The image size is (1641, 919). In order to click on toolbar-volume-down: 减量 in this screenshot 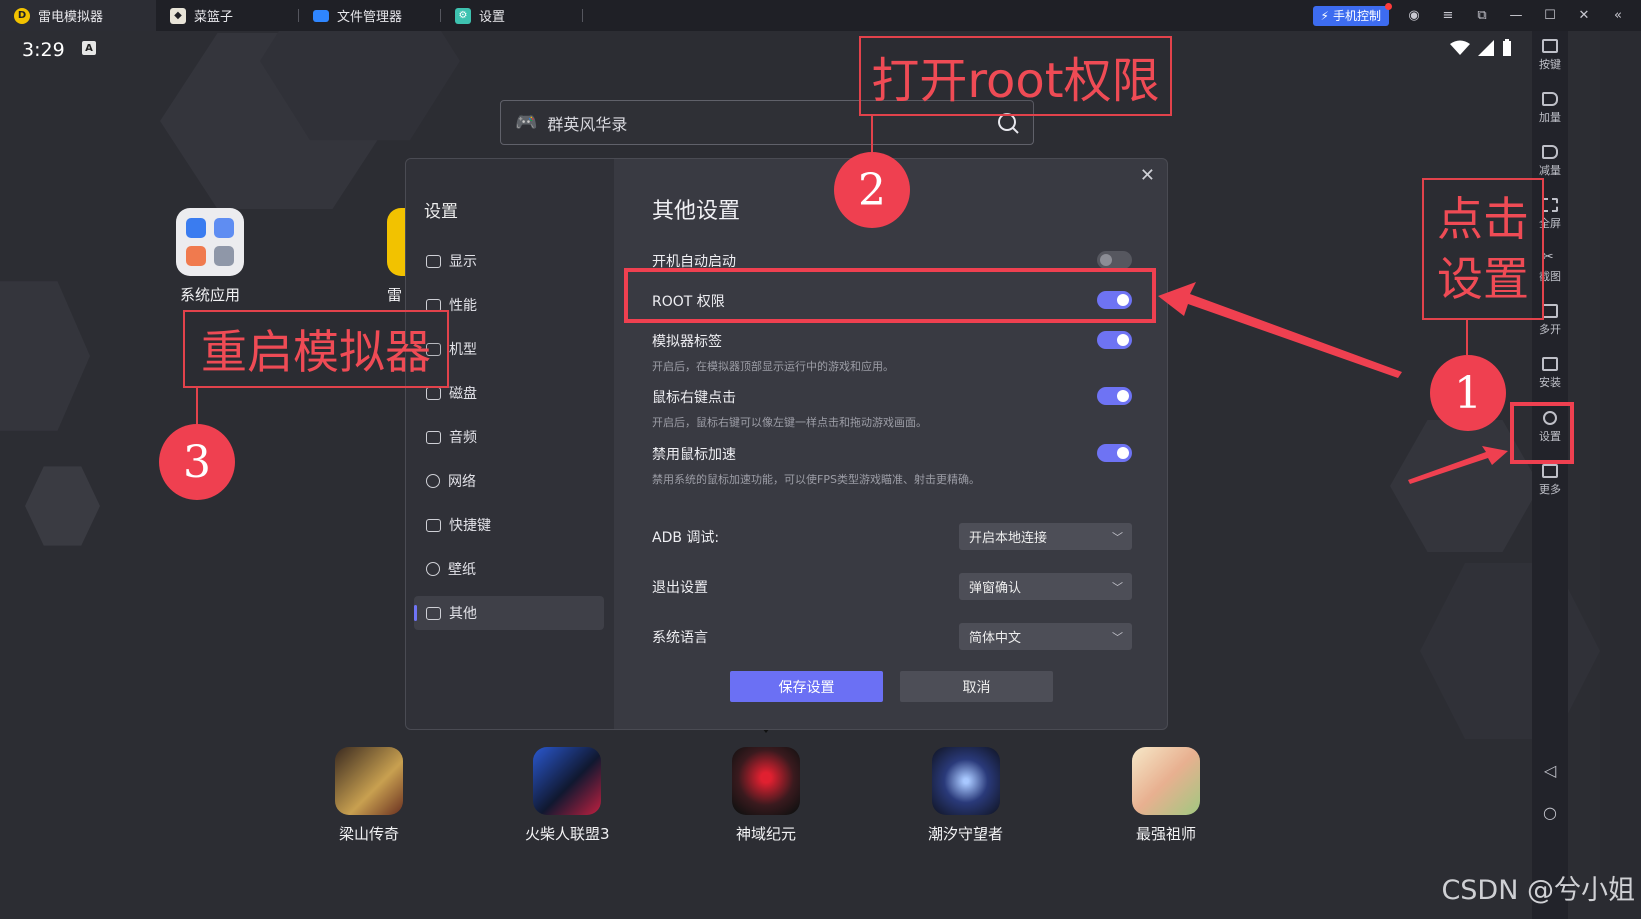, I will do `click(1550, 161)`.